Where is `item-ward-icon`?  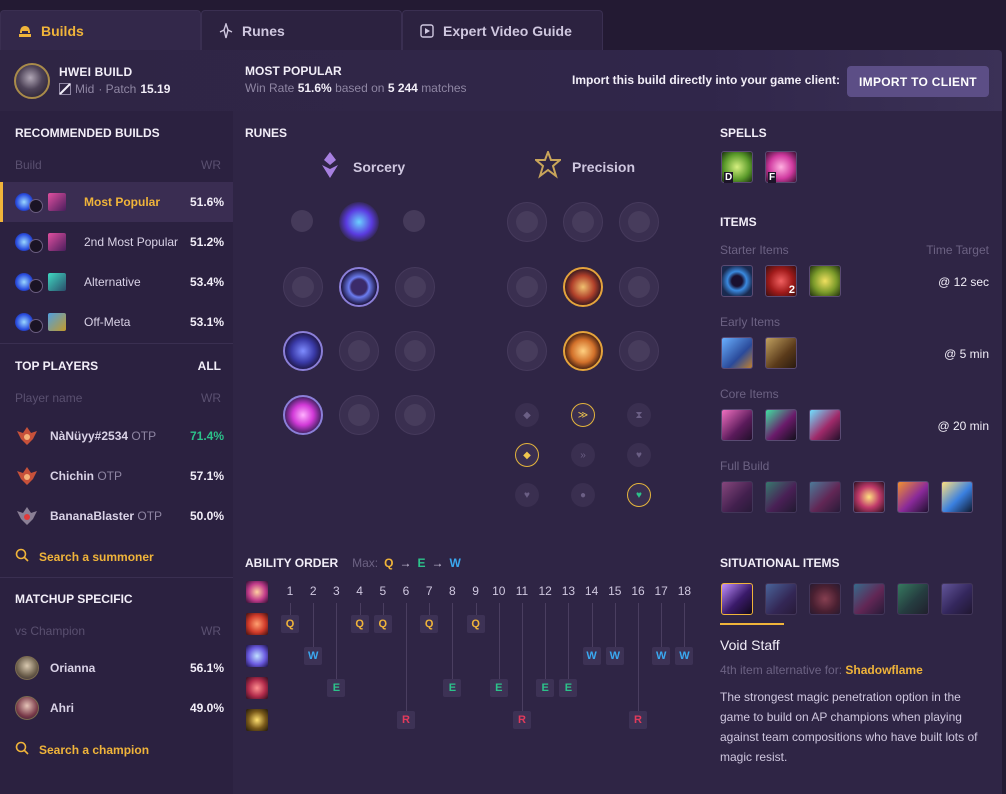 item-ward-icon is located at coordinates (825, 281).